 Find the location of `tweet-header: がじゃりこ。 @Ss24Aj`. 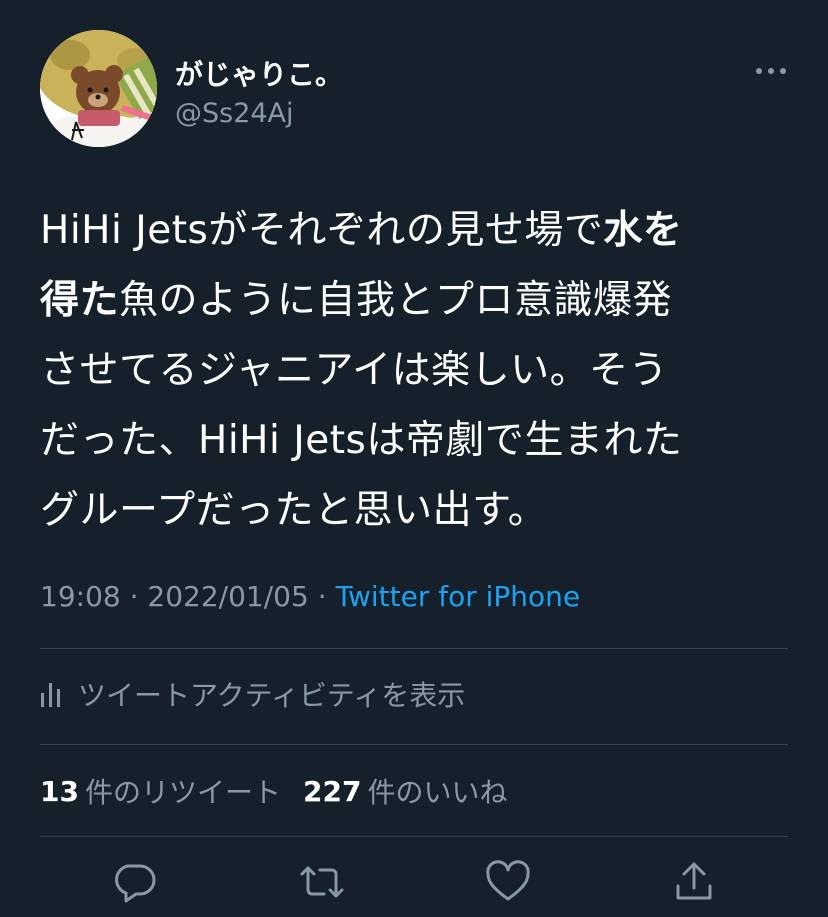

tweet-header: がじゃりこ。 @Ss24Aj is located at coordinates (415, 90).